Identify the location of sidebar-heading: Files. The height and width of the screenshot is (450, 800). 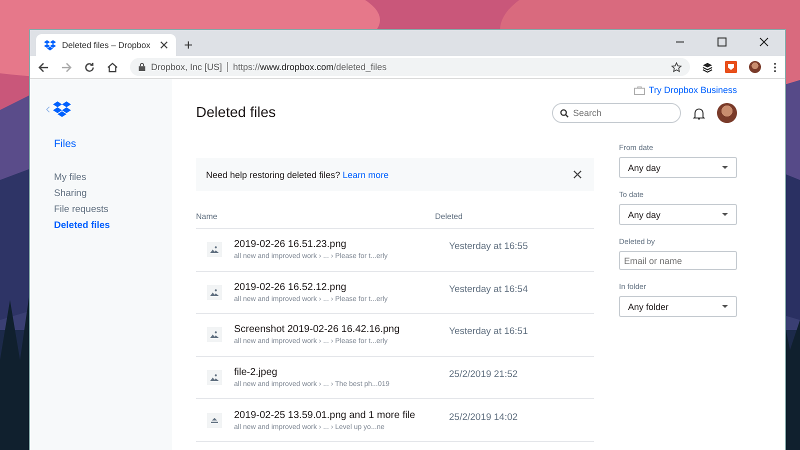
(113, 144).